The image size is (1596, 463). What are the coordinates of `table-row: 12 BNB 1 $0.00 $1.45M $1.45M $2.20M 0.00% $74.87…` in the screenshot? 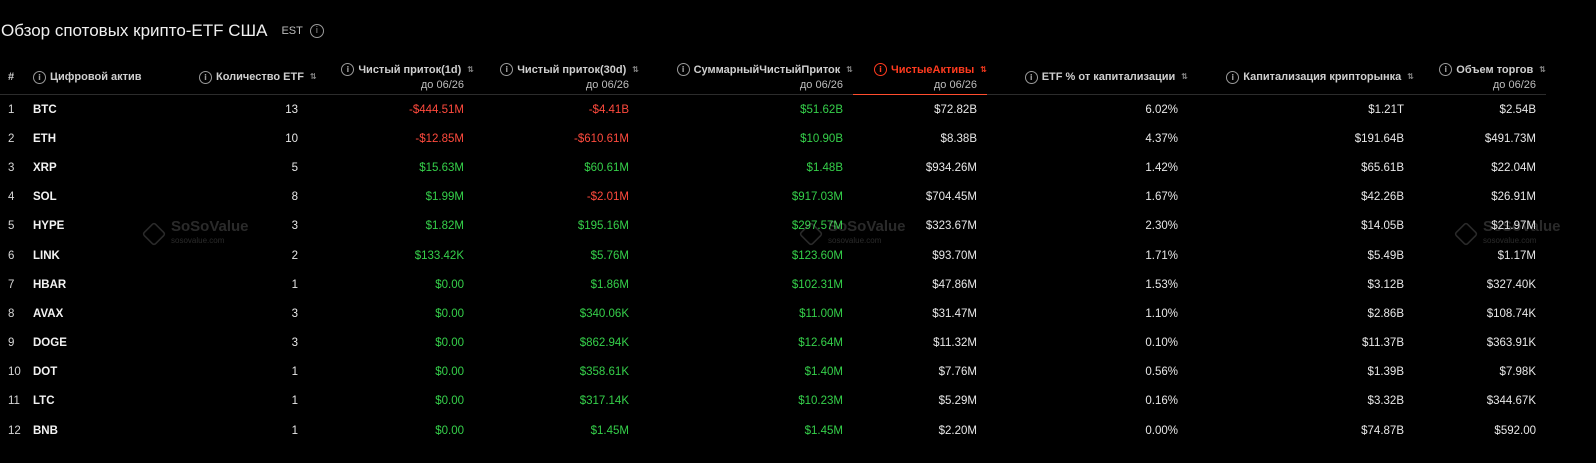 It's located at (773, 430).